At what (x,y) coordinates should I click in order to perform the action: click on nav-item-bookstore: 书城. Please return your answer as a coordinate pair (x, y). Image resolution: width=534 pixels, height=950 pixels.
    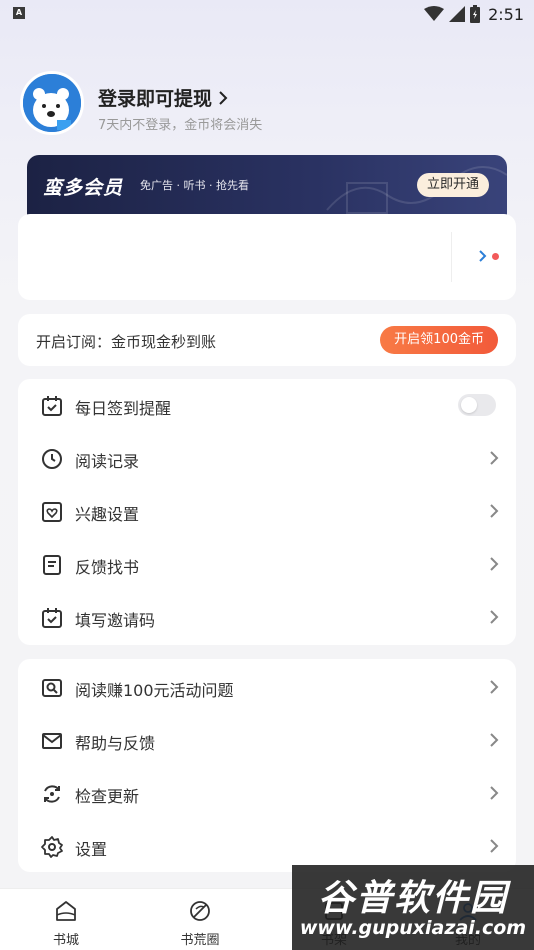
    Looking at the image, I should click on (66, 919).